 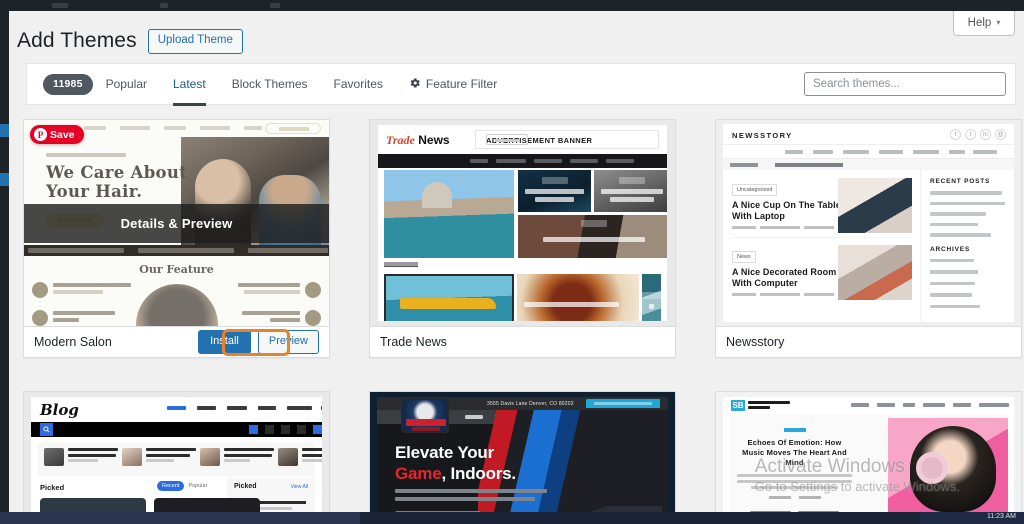 I want to click on page-title: Add Themes, so click(x=77, y=41).